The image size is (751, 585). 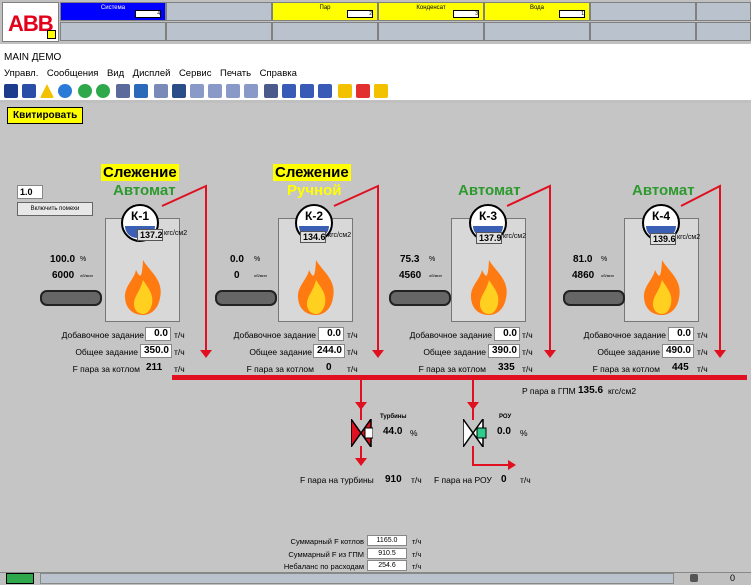 I want to click on alarm-counter: 0, so click(x=733, y=578).